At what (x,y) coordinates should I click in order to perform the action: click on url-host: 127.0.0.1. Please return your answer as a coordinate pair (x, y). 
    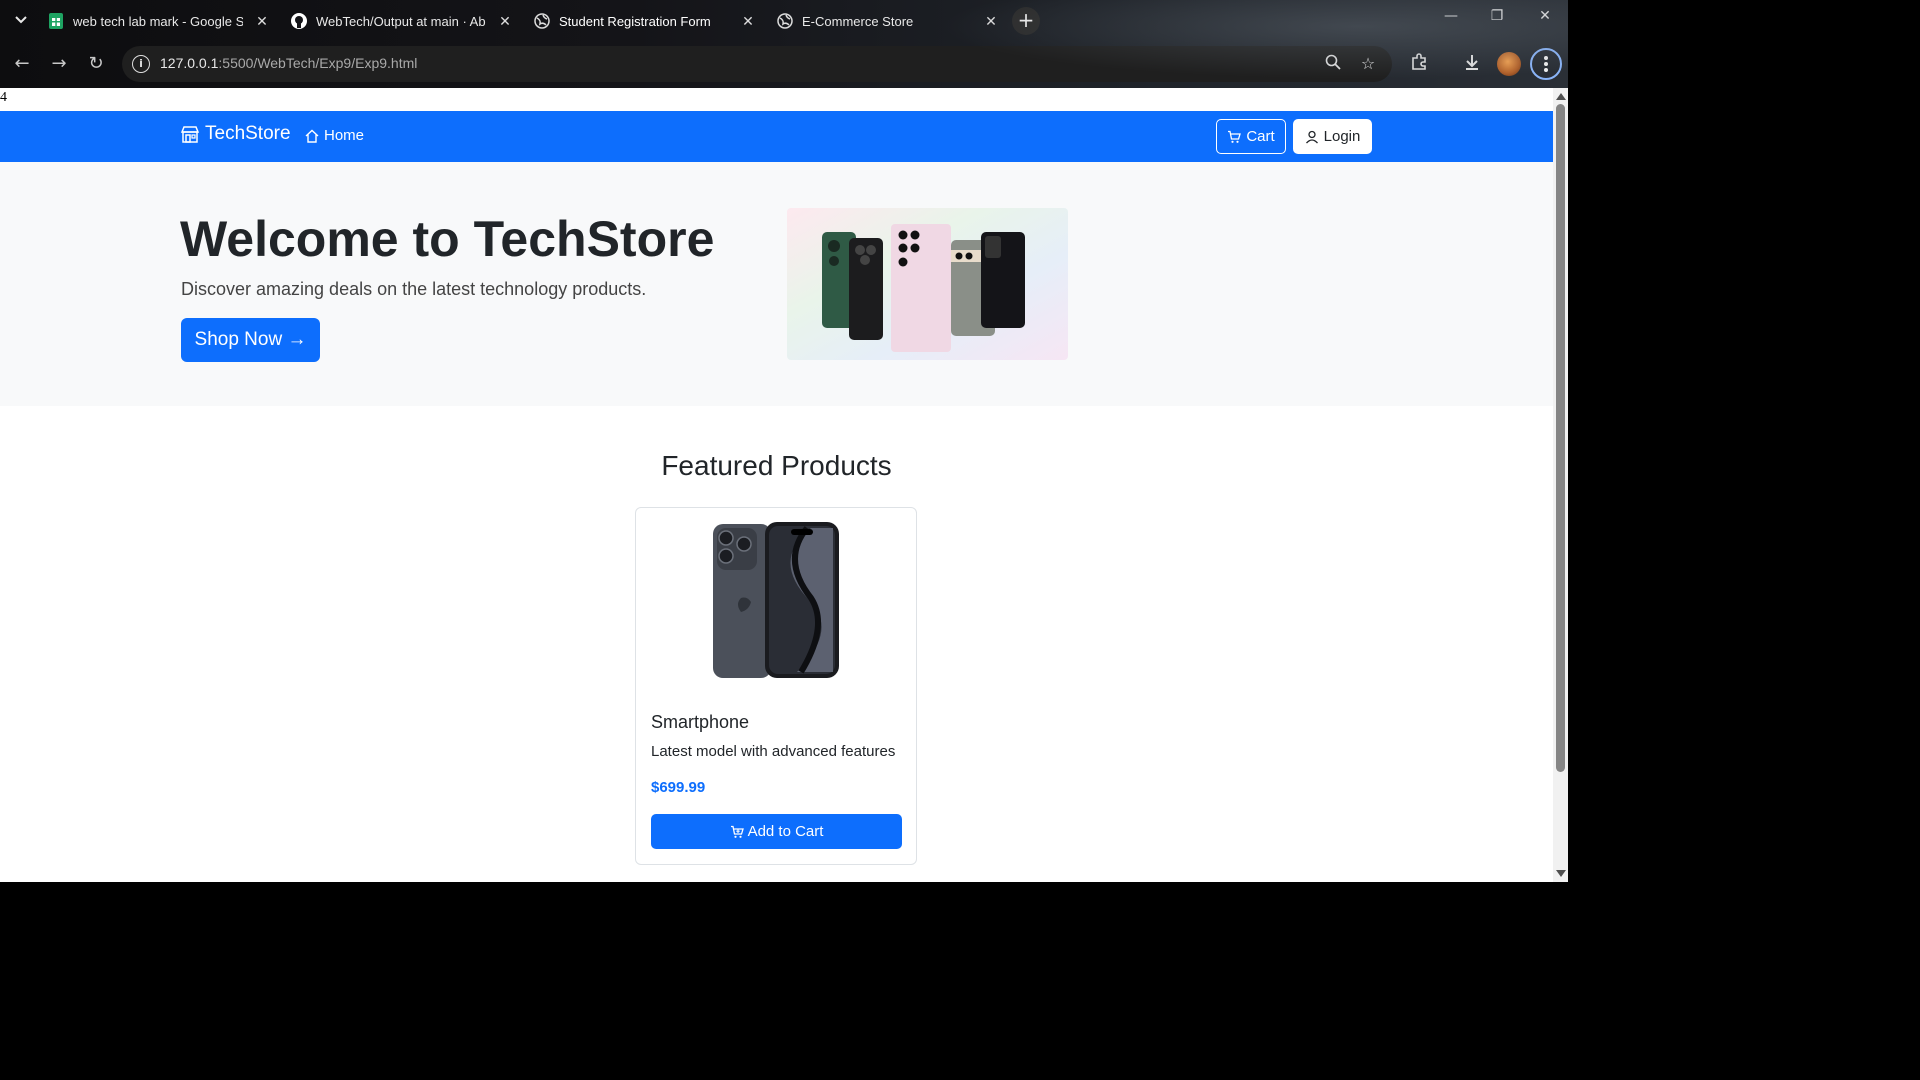
    Looking at the image, I should click on (189, 63).